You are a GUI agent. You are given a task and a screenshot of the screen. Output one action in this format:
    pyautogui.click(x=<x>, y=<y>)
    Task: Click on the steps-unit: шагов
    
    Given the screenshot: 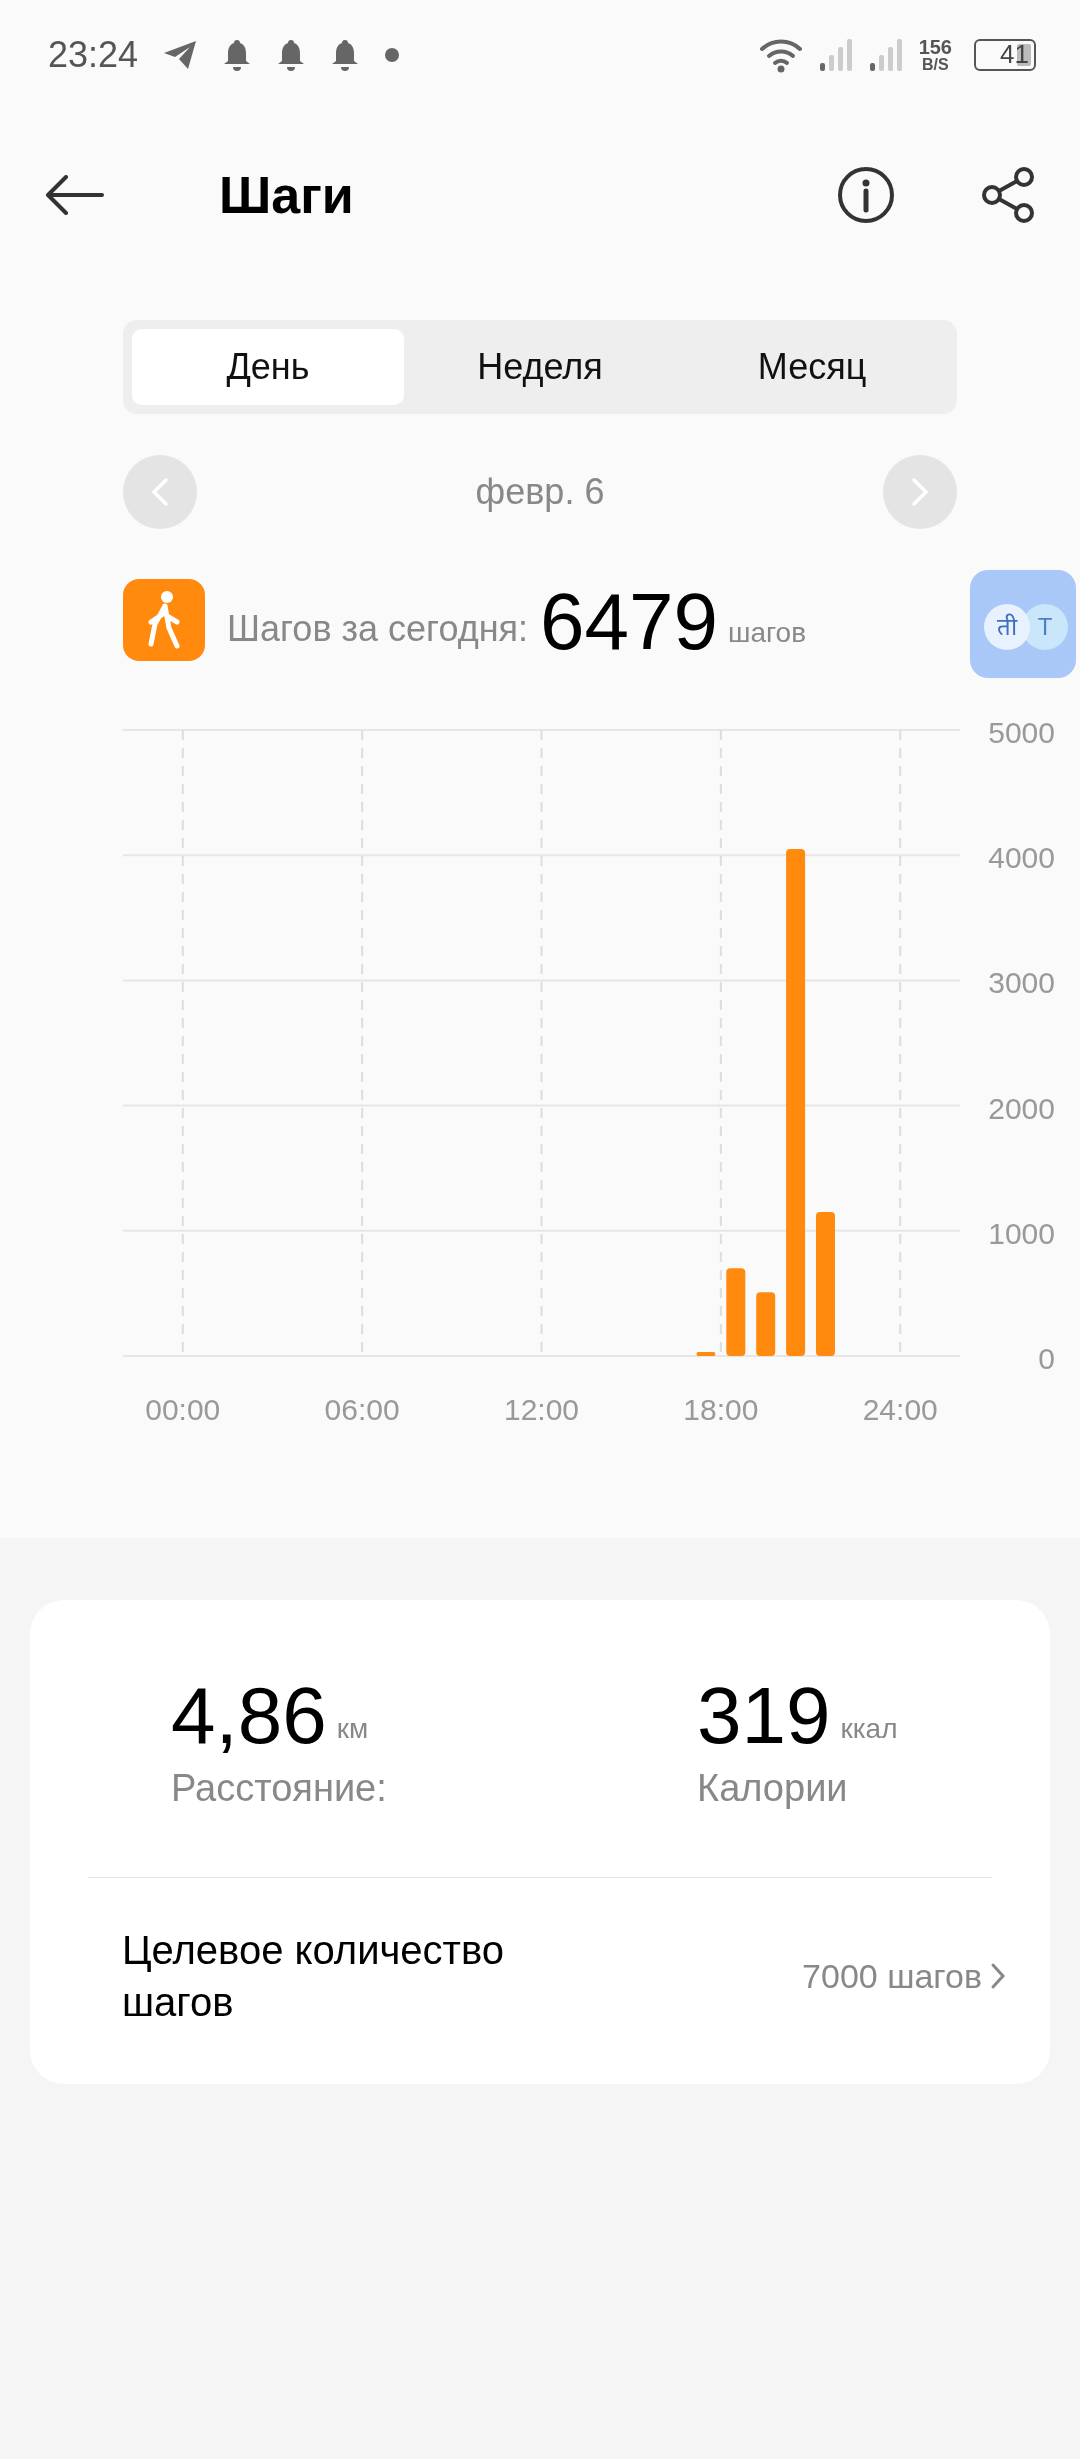 What is the action you would take?
    pyautogui.click(x=767, y=633)
    